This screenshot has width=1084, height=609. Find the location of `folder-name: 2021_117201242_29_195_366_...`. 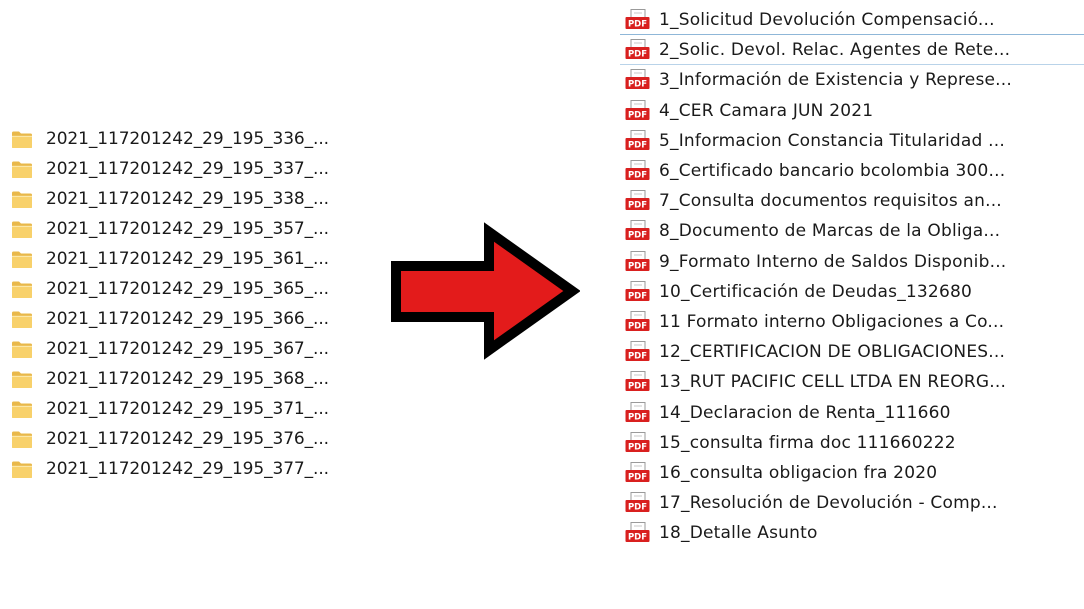

folder-name: 2021_117201242_29_195_366_... is located at coordinates (187, 319).